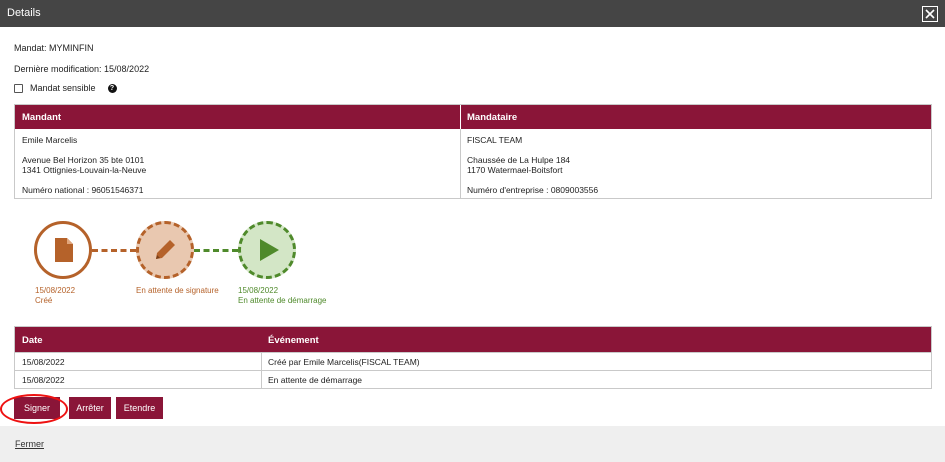  I want to click on sensible-row: Mandat sensible ?, so click(65, 88).